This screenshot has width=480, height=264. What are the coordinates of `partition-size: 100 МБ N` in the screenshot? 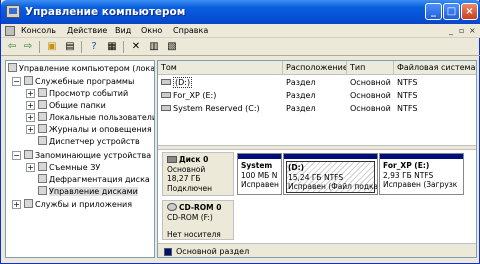 It's located at (259, 175).